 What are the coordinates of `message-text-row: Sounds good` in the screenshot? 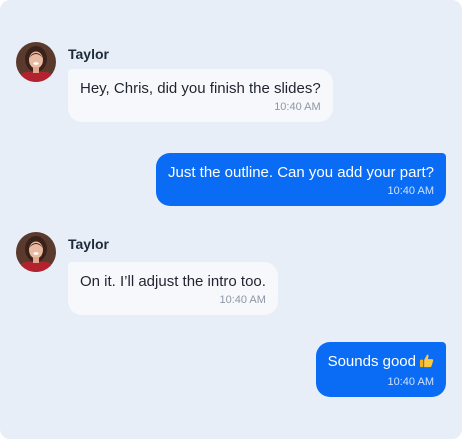 It's located at (381, 362).